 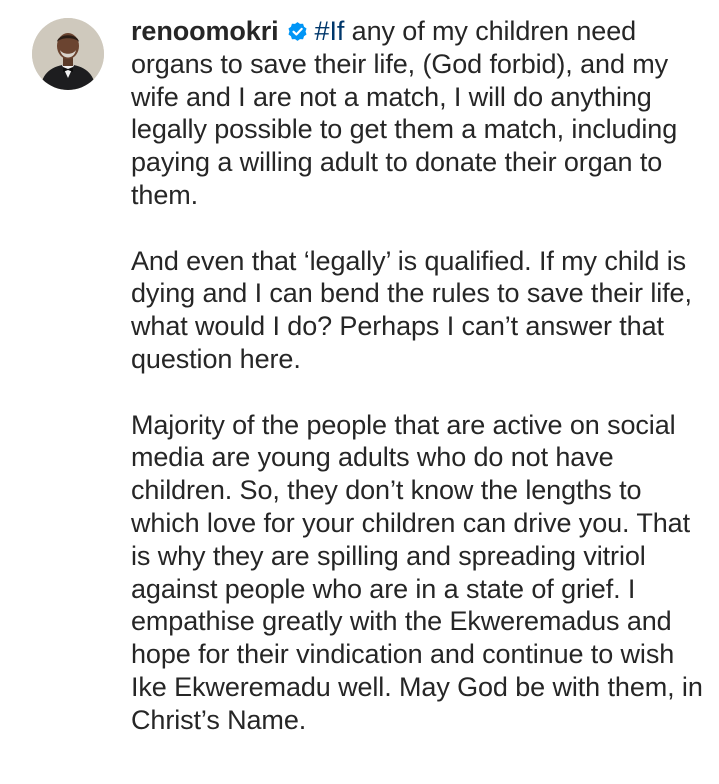 I want to click on profile-photo, so click(x=68, y=54).